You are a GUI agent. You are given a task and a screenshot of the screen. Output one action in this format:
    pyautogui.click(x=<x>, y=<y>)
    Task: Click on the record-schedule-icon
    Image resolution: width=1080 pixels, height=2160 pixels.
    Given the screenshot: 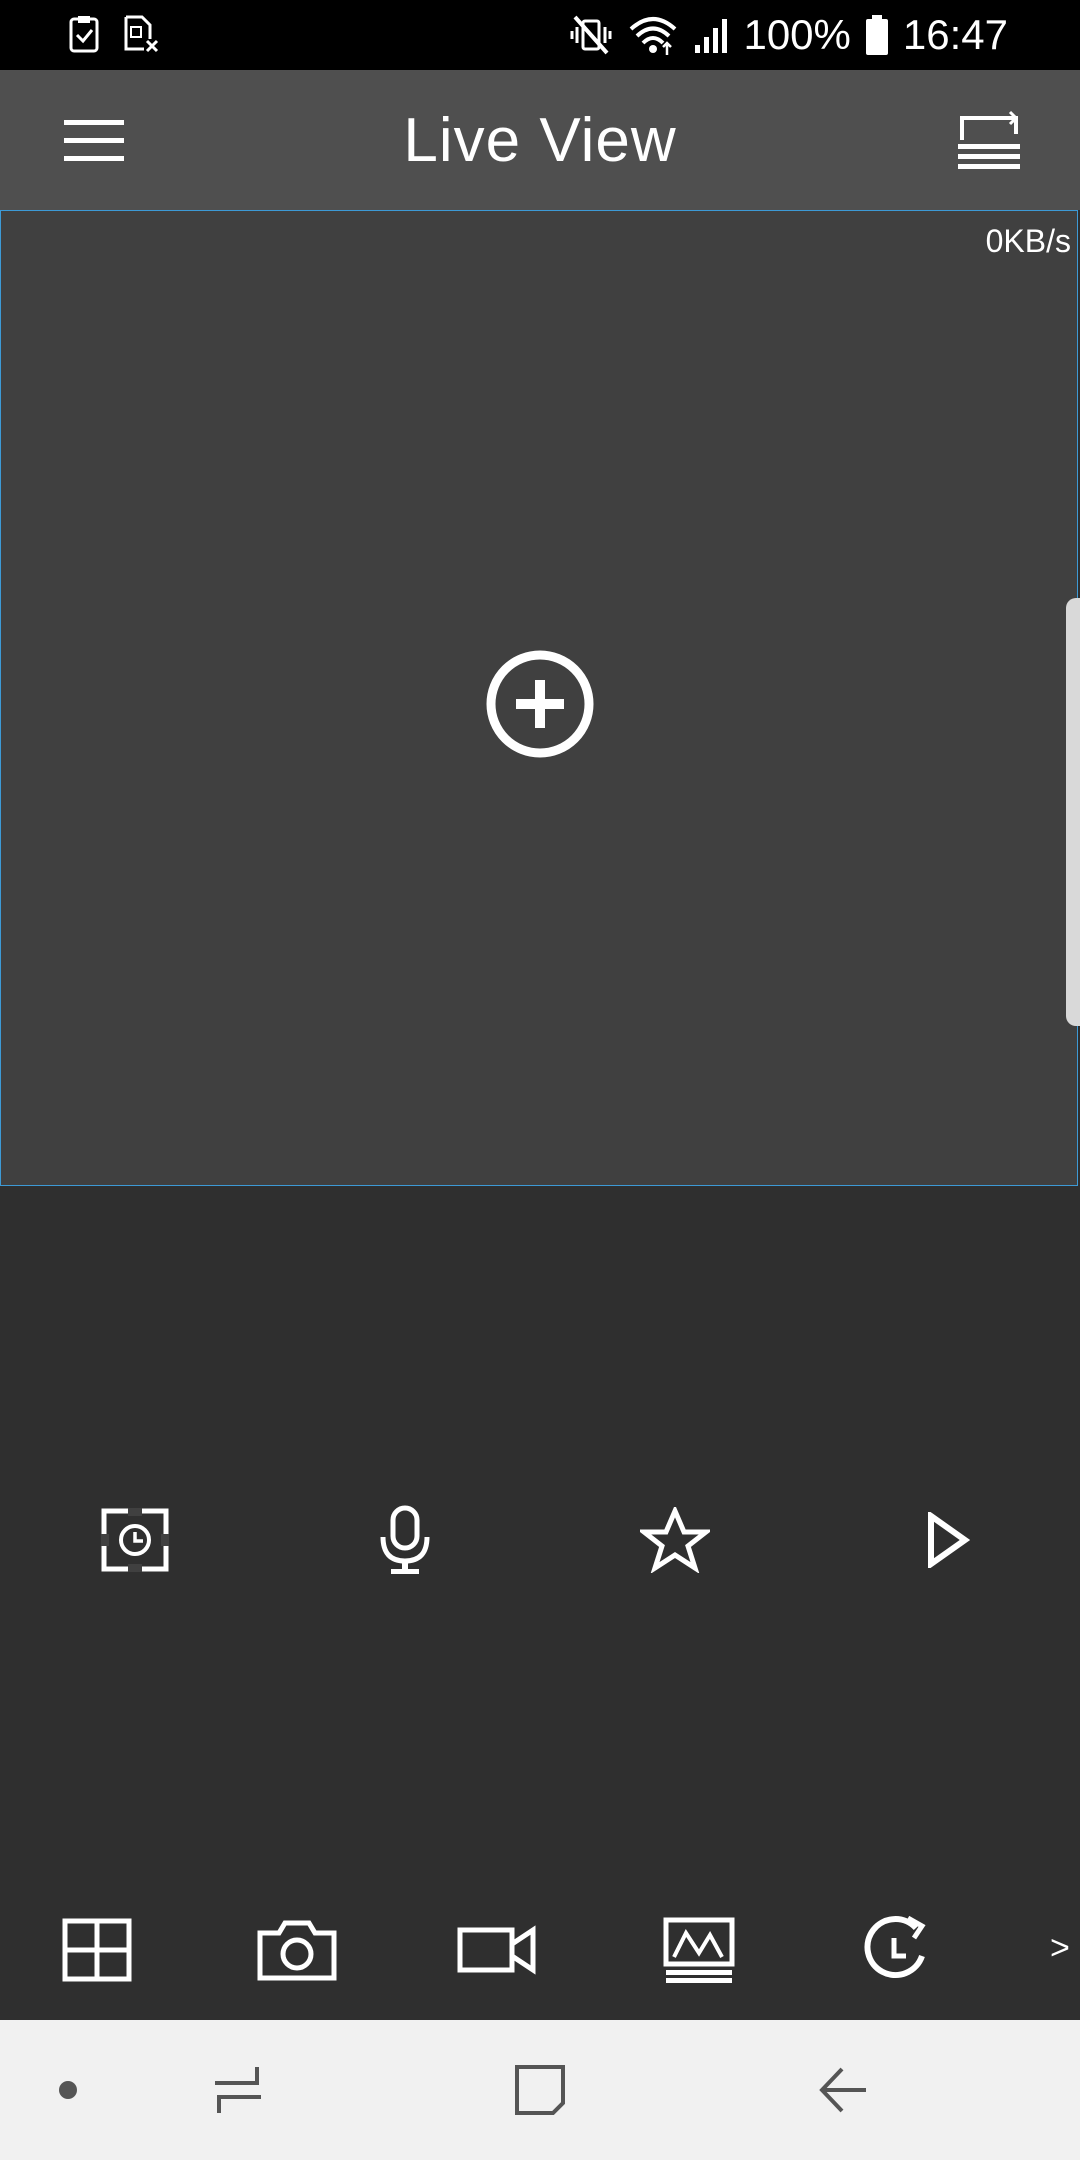 What is the action you would take?
    pyautogui.click(x=135, y=1540)
    